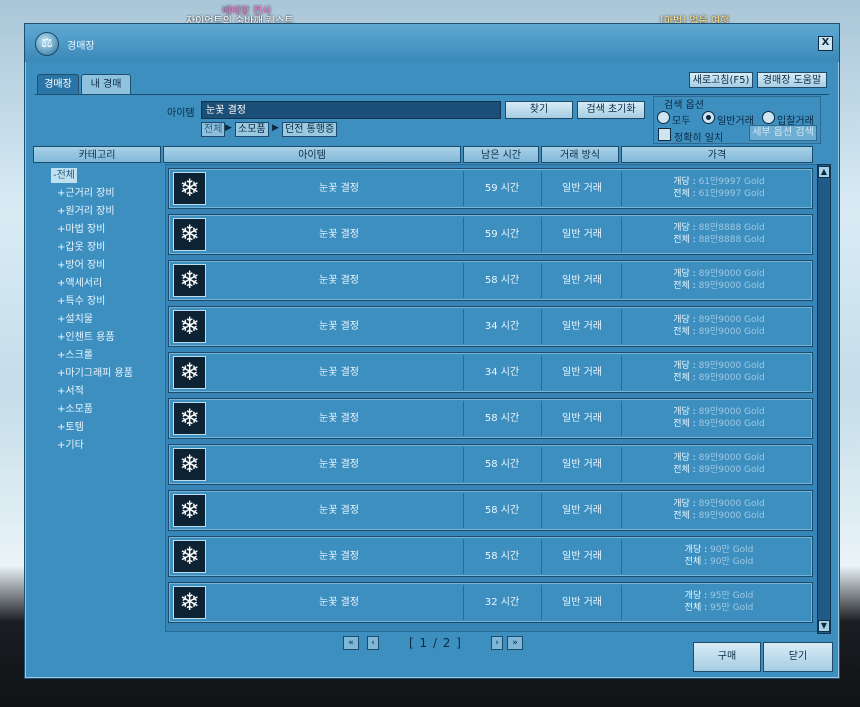  What do you see at coordinates (663, 117) in the screenshot?
I see `radio-all` at bounding box center [663, 117].